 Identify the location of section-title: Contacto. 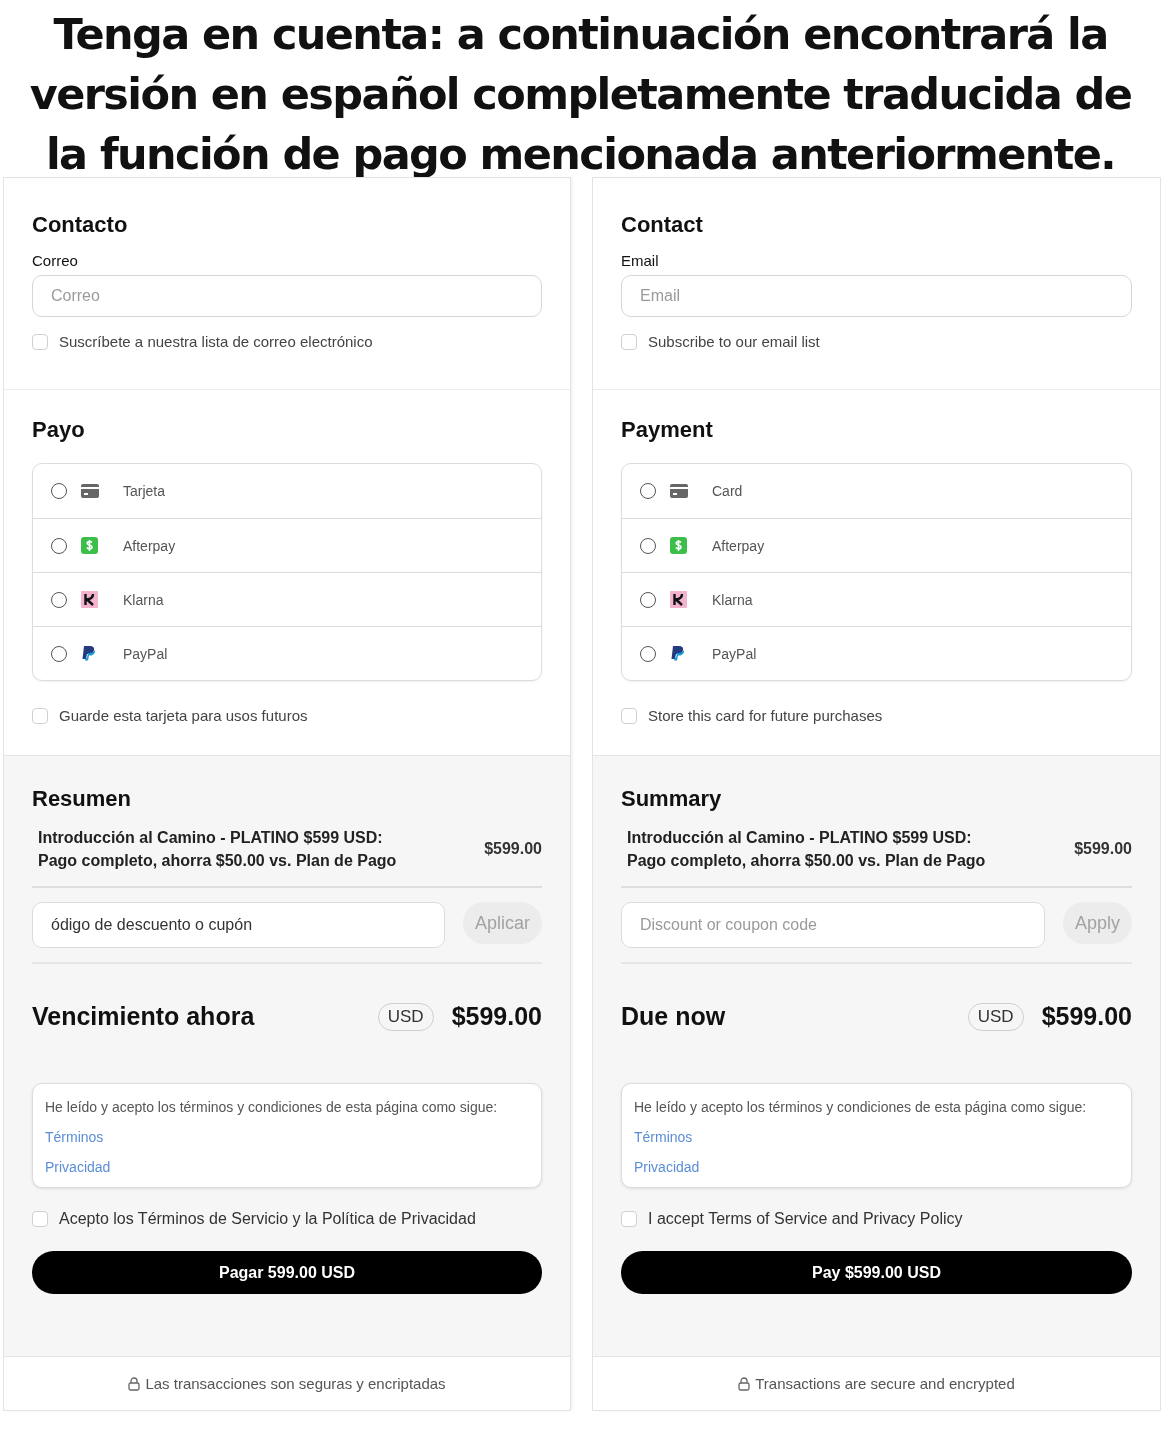
(80, 225).